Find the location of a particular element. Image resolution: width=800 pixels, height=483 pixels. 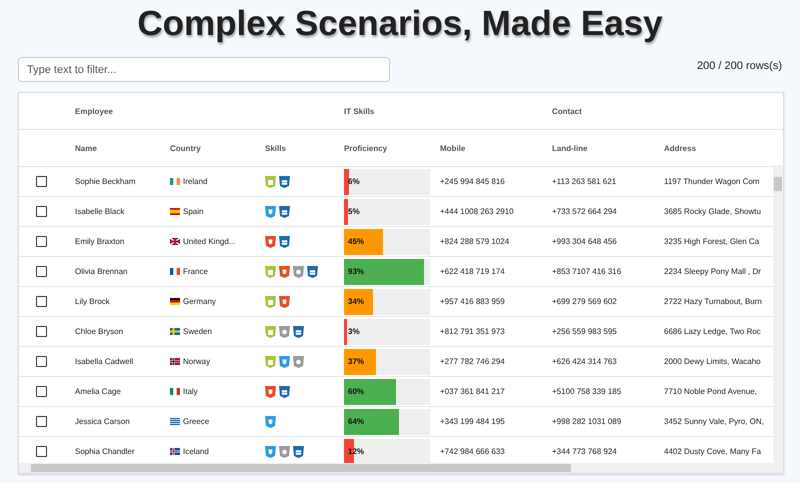

page-title: Complex Scenarios, Made Easy is located at coordinates (400, 24).